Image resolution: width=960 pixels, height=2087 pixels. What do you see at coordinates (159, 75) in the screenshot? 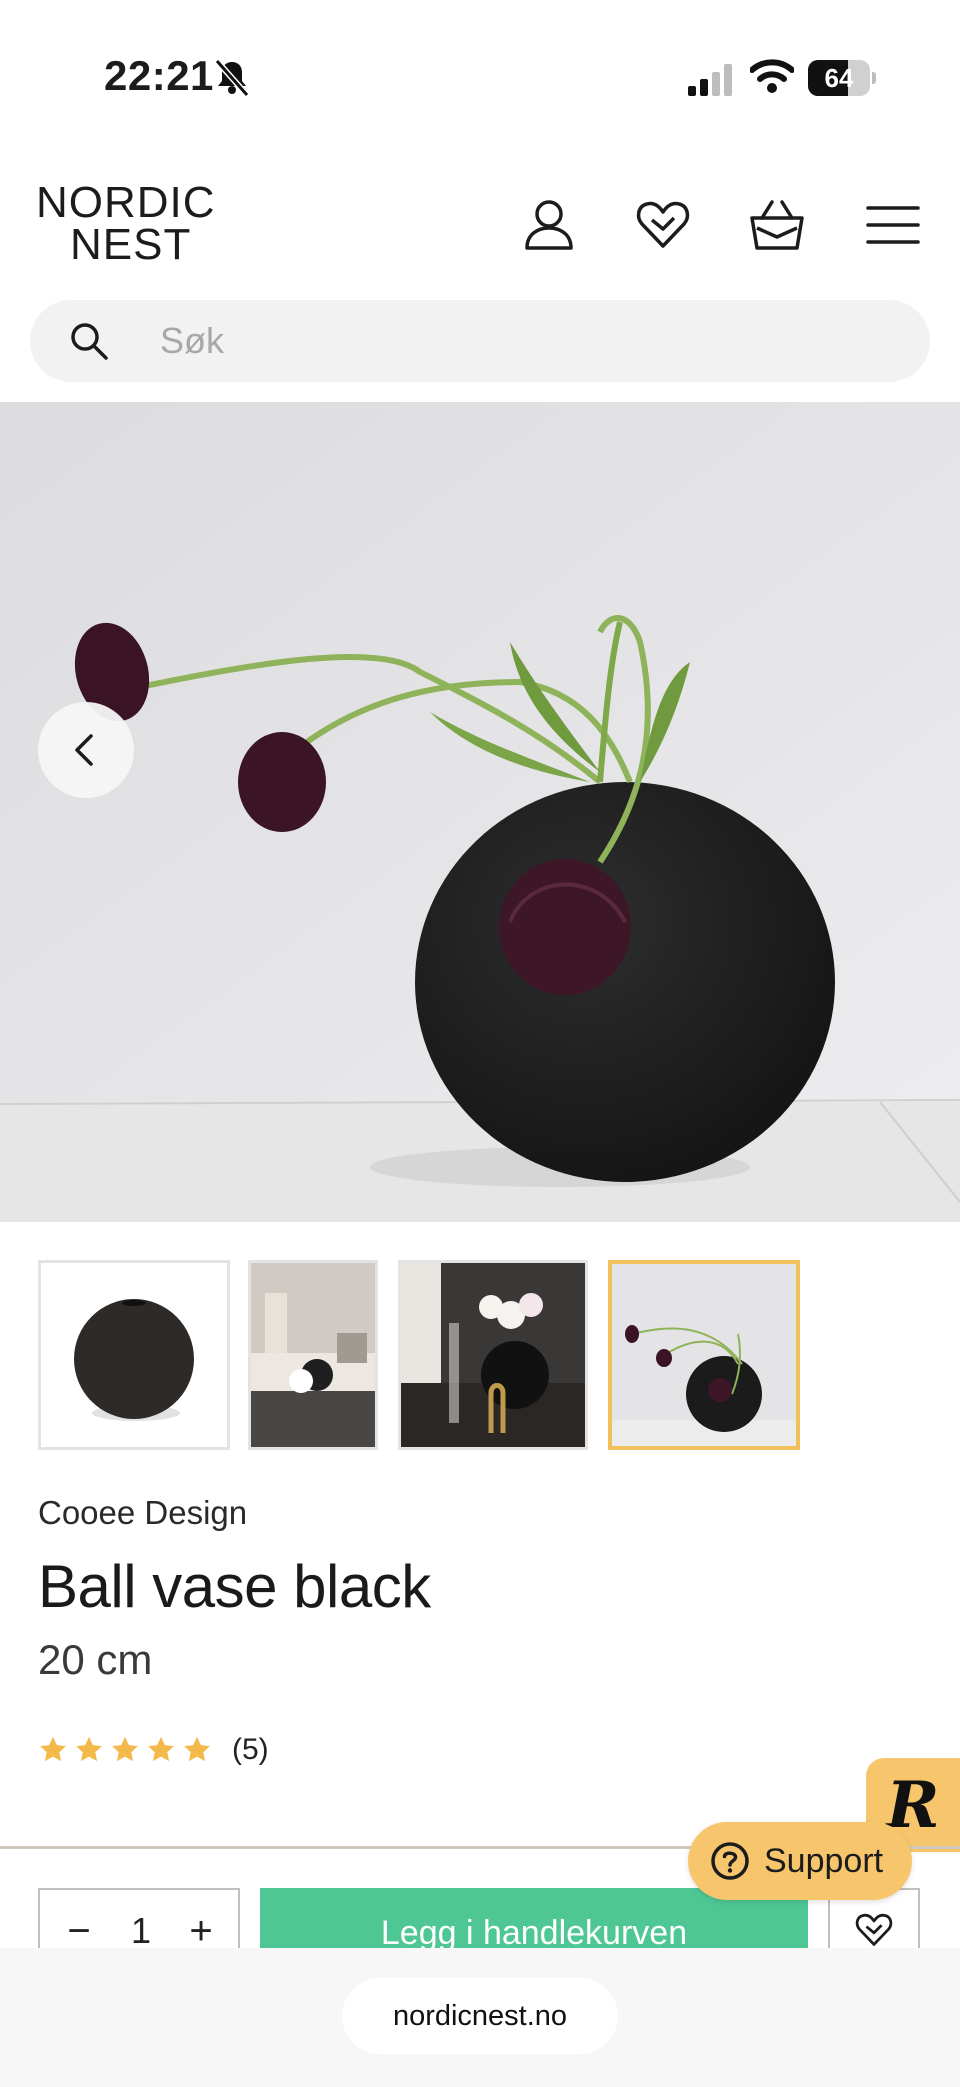
I see `status-time: 22:21` at bounding box center [159, 75].